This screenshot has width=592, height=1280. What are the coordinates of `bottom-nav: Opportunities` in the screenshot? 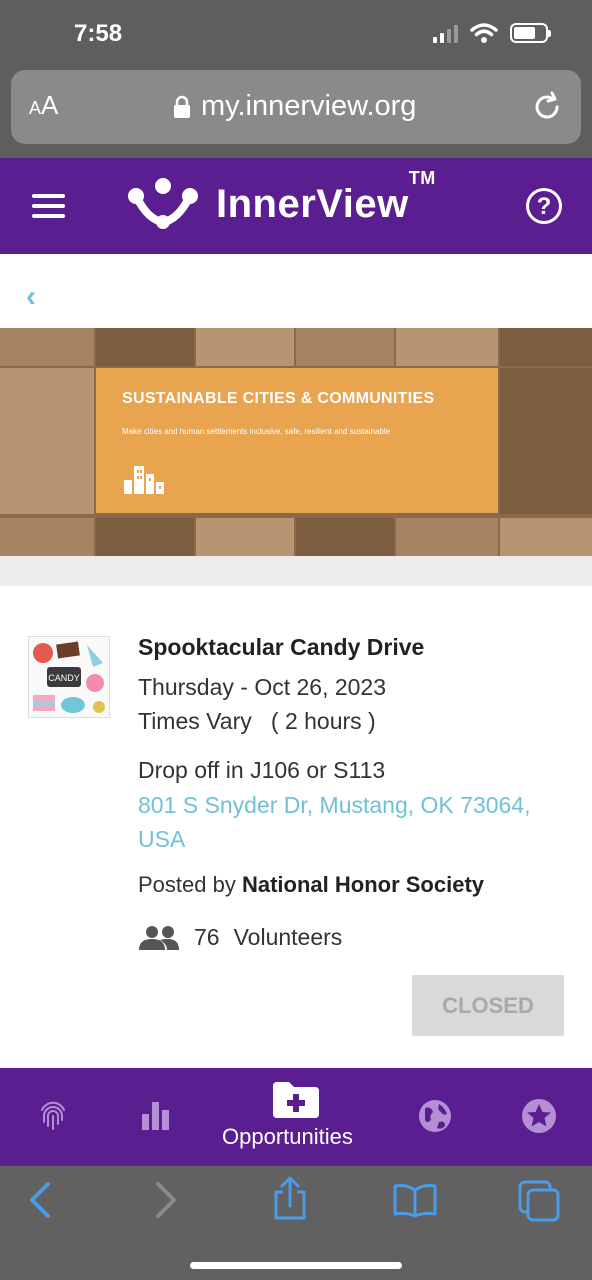 It's located at (296, 1117).